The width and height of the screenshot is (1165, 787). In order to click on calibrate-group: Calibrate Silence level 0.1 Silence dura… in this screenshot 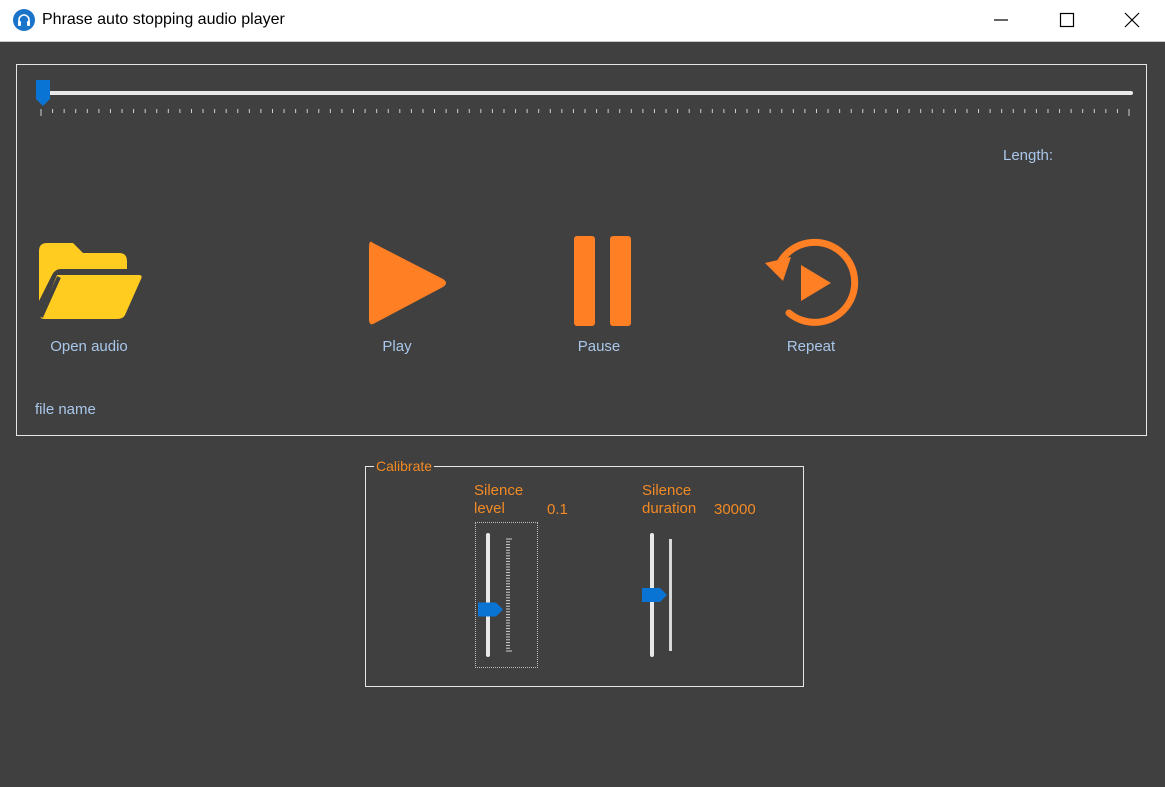, I will do `click(584, 572)`.